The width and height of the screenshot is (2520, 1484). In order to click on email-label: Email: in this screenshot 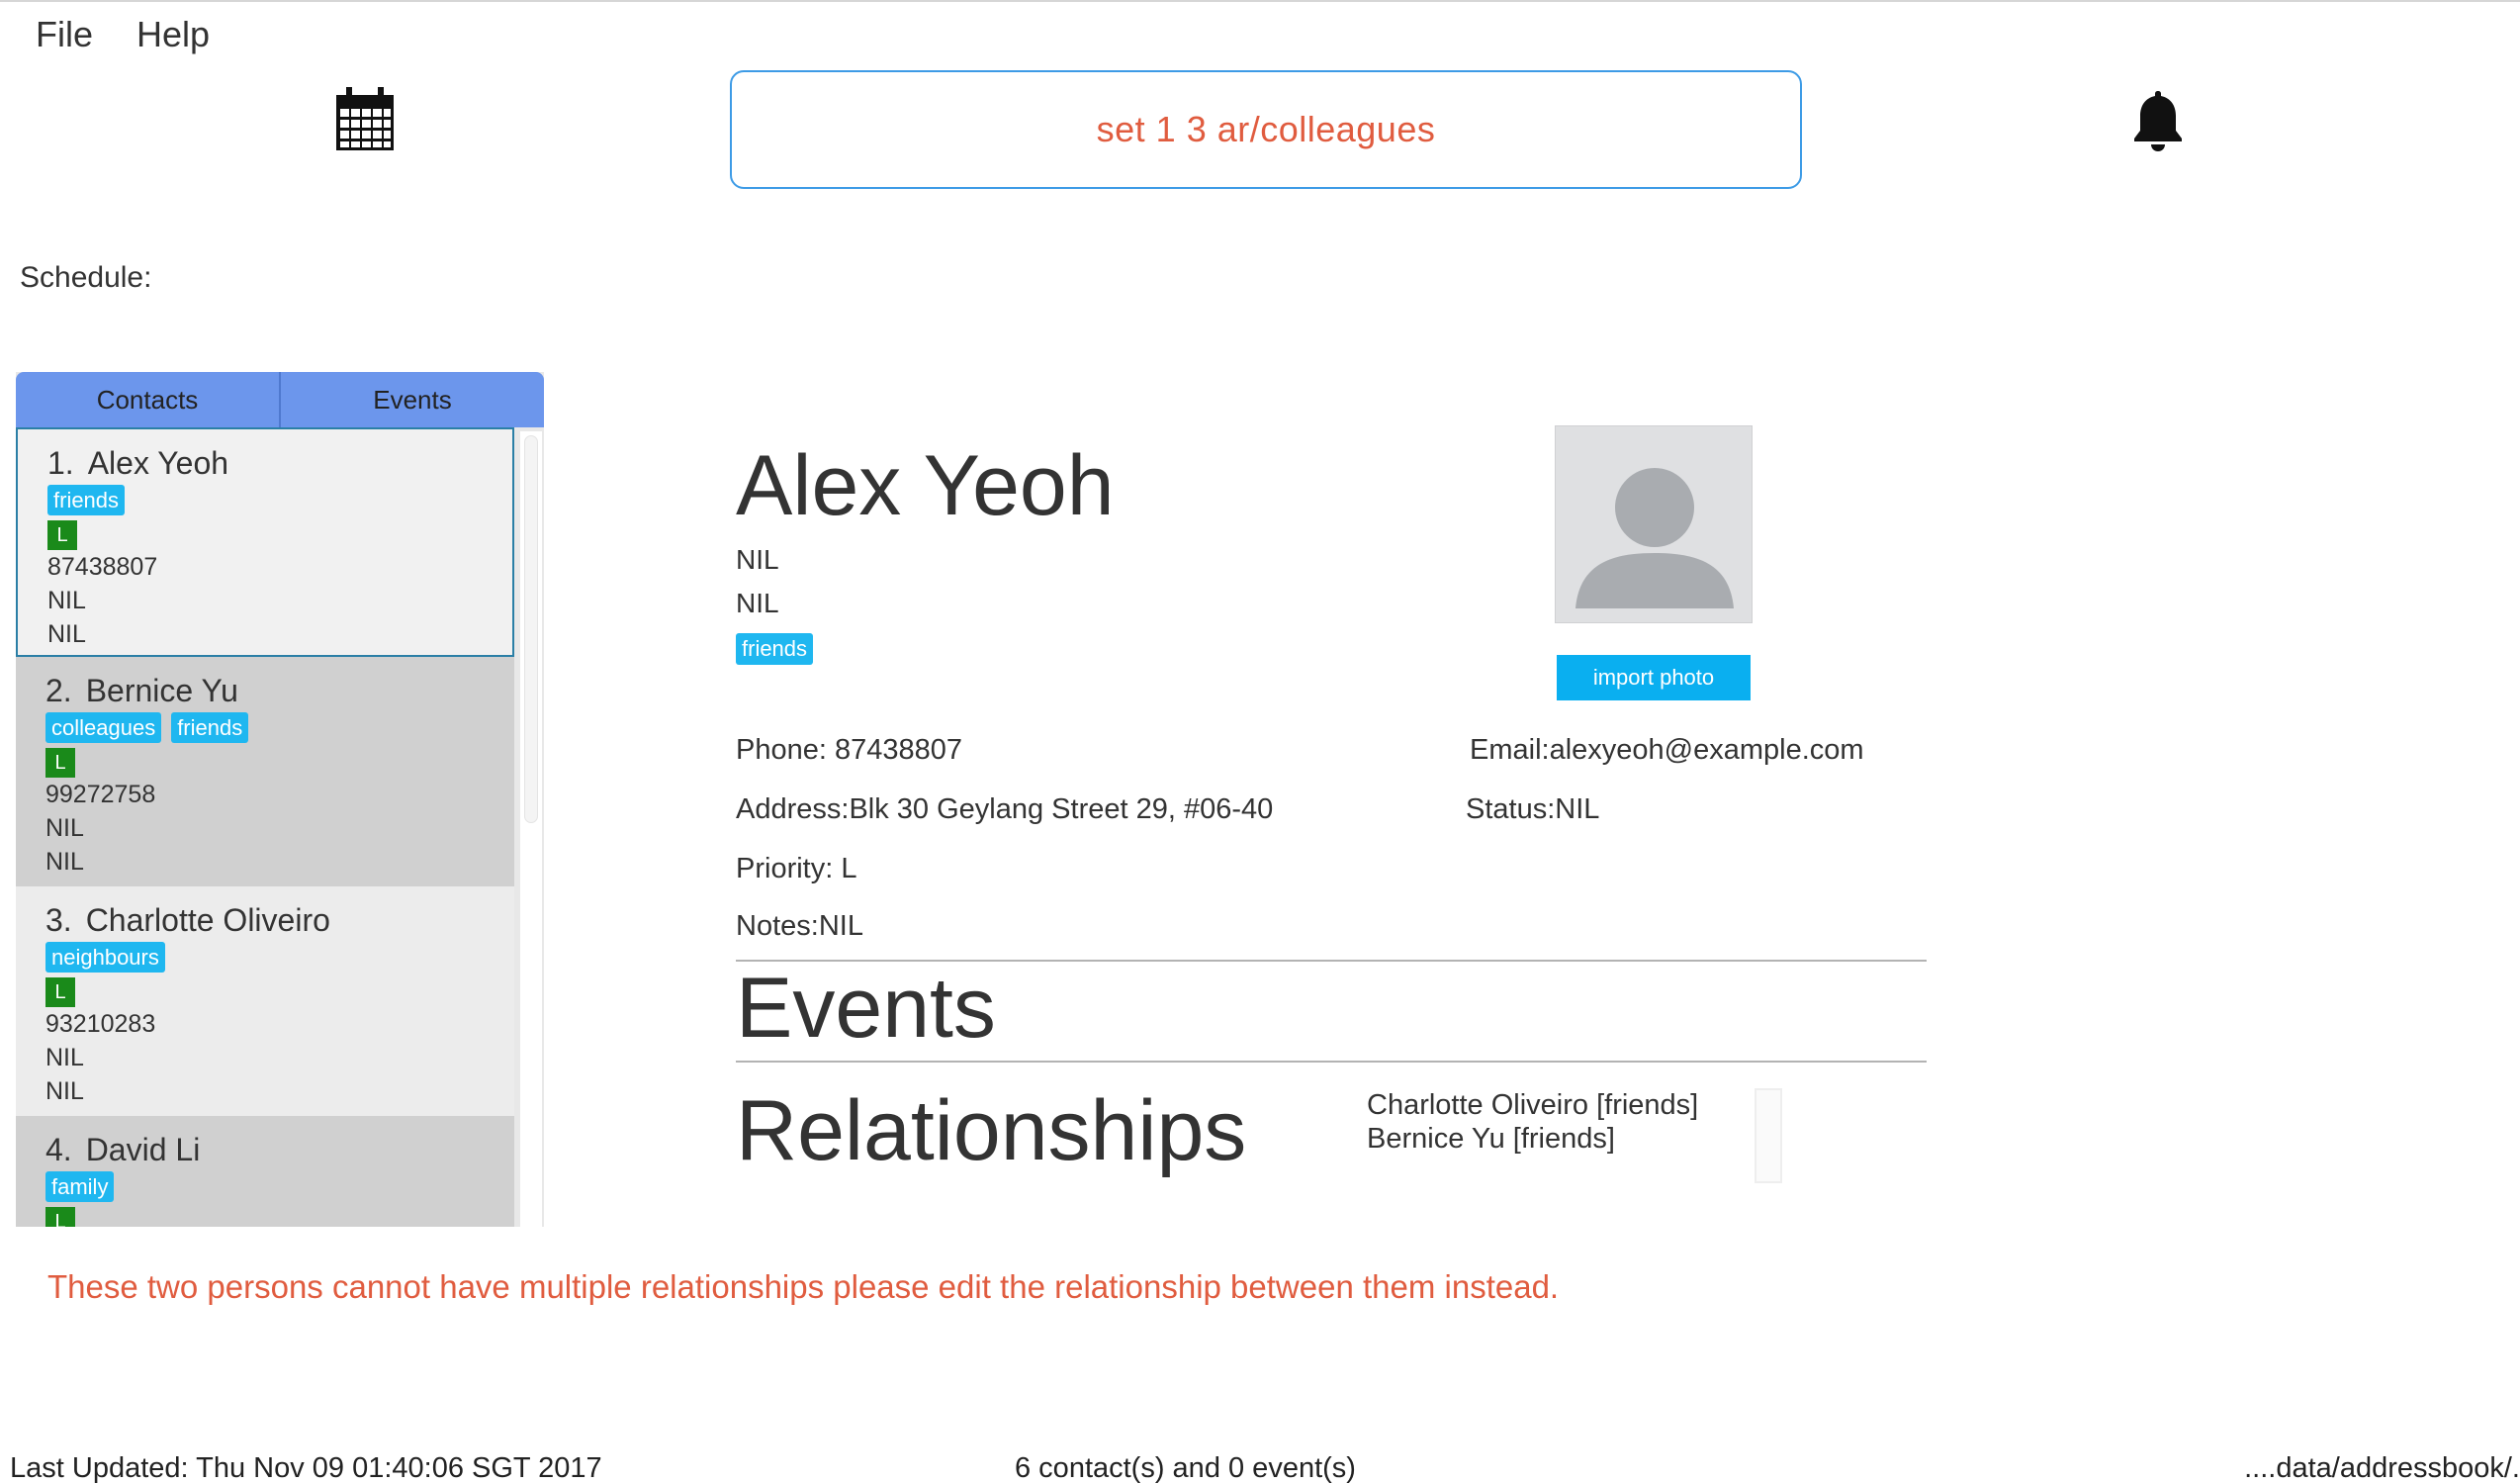, I will do `click(1510, 750)`.